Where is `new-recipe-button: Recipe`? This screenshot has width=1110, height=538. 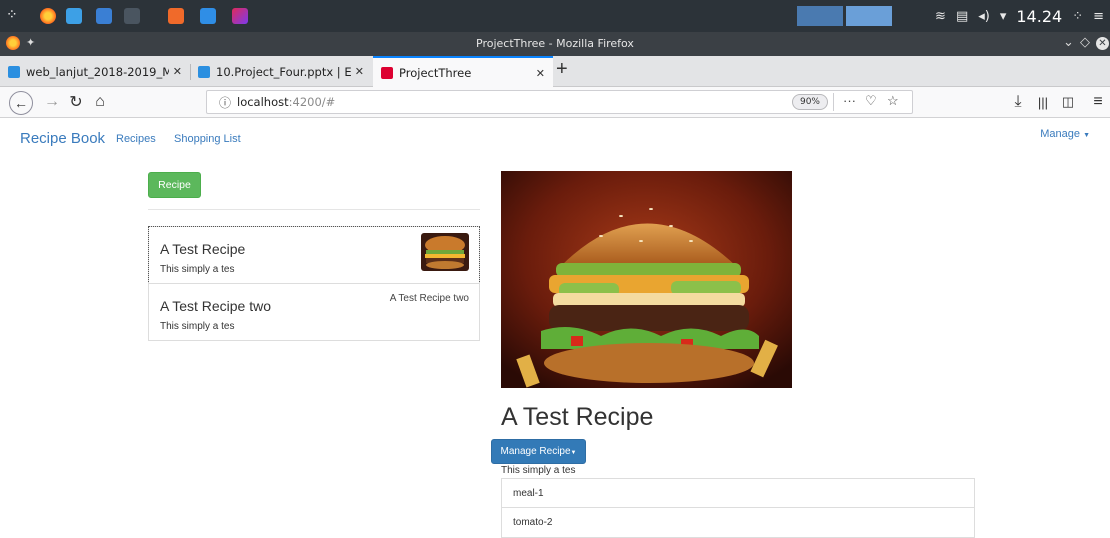
new-recipe-button: Recipe is located at coordinates (174, 185).